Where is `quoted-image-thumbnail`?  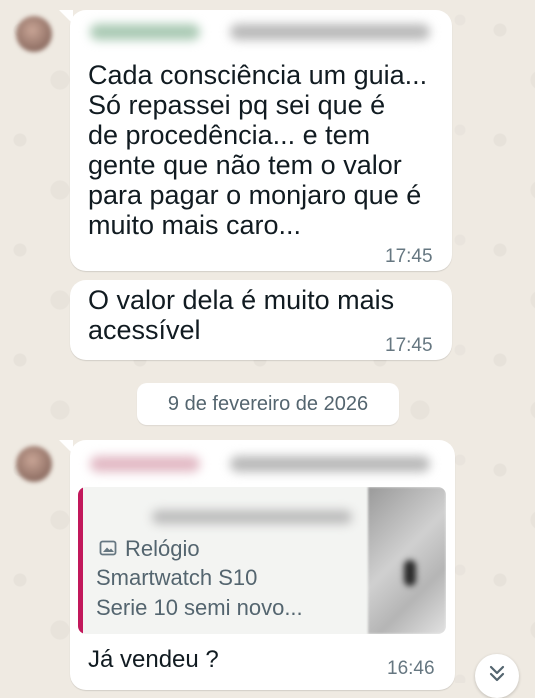 quoted-image-thumbnail is located at coordinates (407, 560).